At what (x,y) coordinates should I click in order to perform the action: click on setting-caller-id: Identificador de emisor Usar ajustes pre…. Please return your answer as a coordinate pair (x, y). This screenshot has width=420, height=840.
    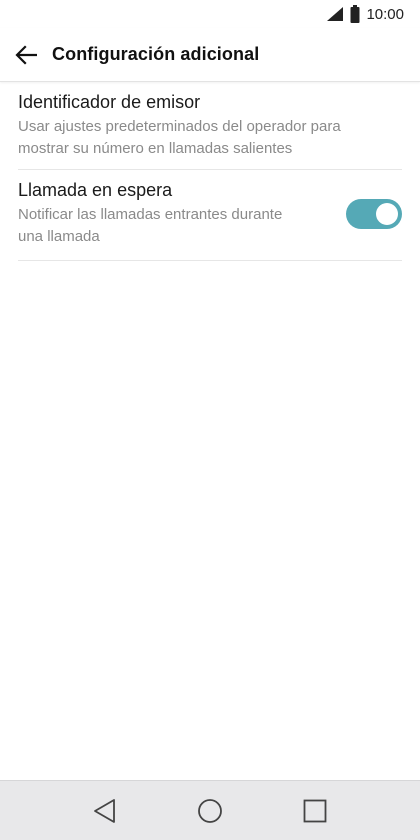
    Looking at the image, I should click on (210, 126).